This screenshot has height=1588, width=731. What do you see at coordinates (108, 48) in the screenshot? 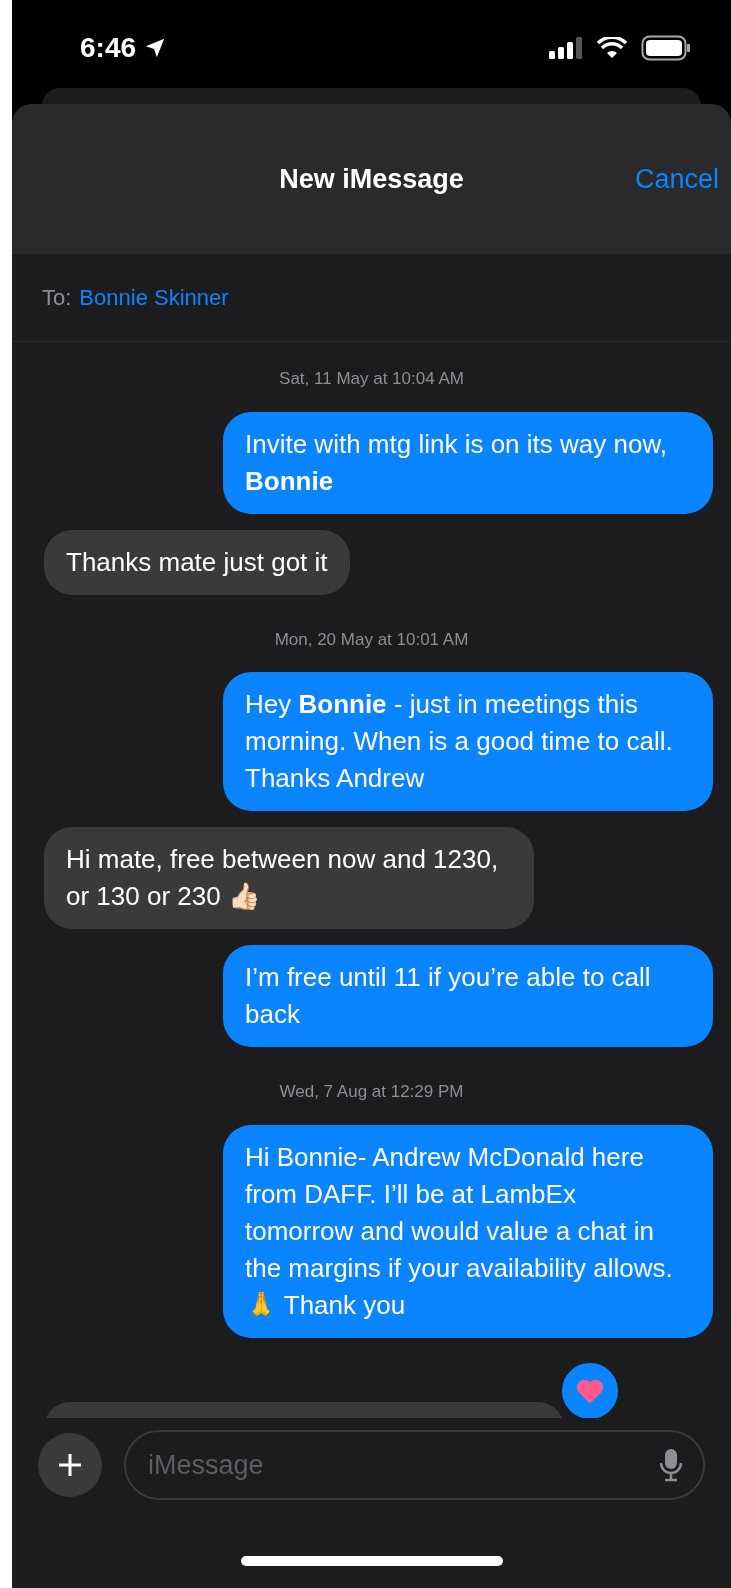
I see `clock-time: 6:46` at bounding box center [108, 48].